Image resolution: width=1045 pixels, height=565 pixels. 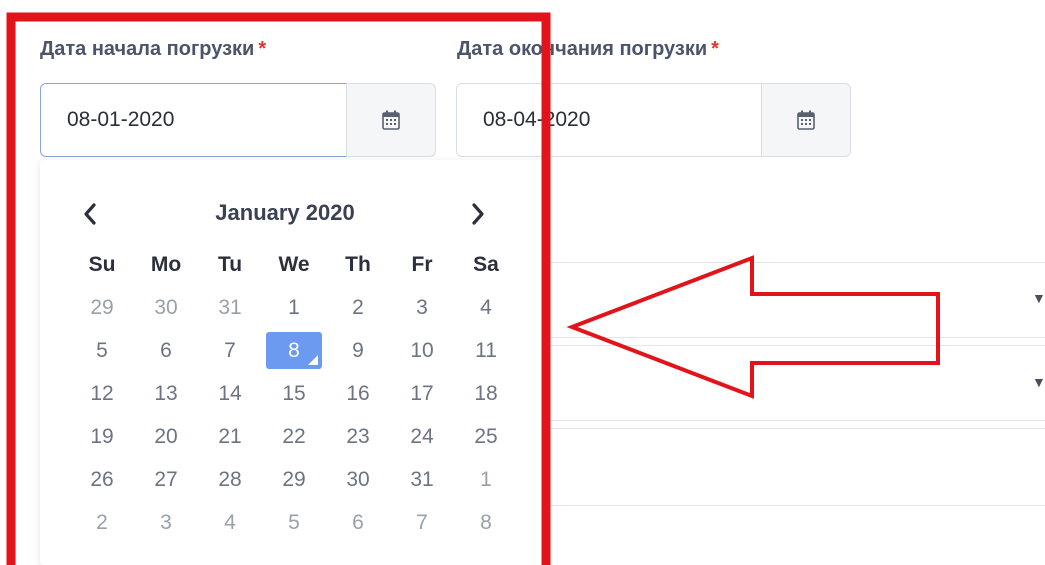 What do you see at coordinates (230, 479) in the screenshot?
I see `calendar-day: 28` at bounding box center [230, 479].